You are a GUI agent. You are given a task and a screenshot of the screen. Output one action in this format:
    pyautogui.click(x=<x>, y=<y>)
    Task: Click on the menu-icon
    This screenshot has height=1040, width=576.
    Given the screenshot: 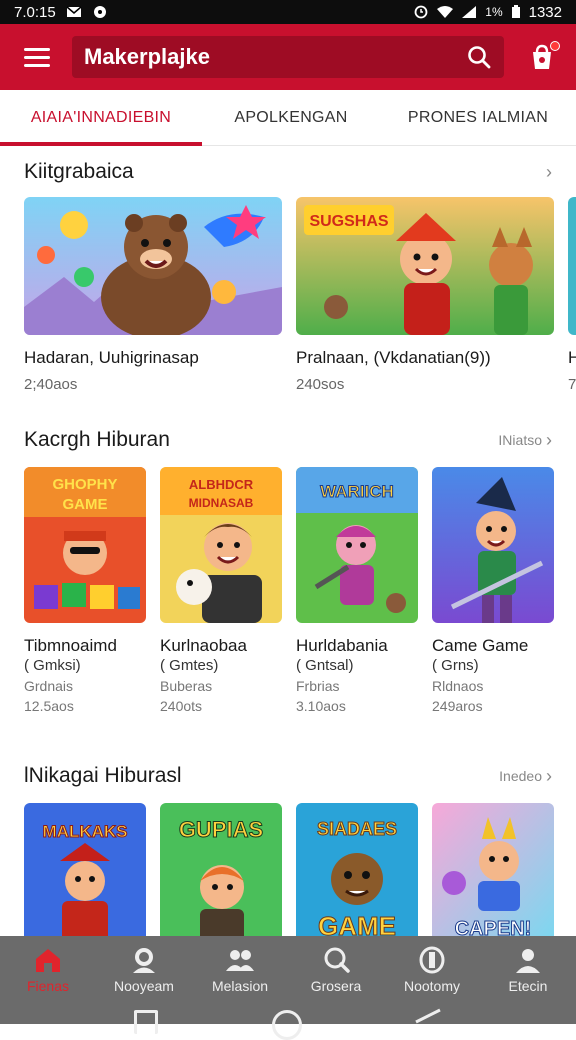 What is the action you would take?
    pyautogui.click(x=37, y=49)
    